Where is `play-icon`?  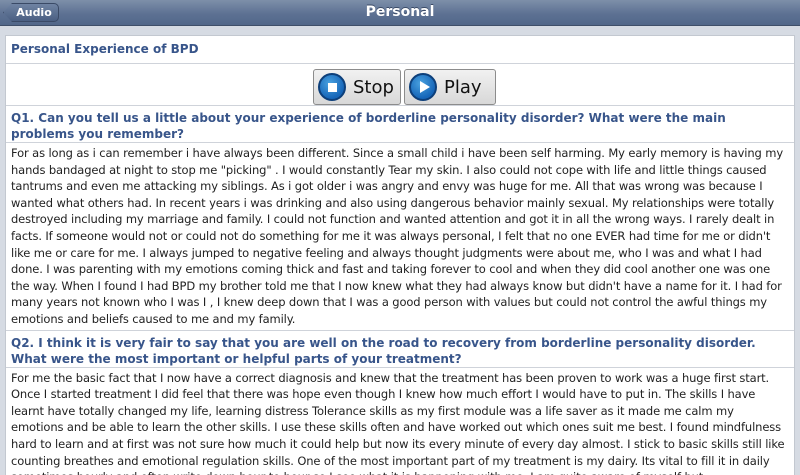
play-icon is located at coordinates (423, 87).